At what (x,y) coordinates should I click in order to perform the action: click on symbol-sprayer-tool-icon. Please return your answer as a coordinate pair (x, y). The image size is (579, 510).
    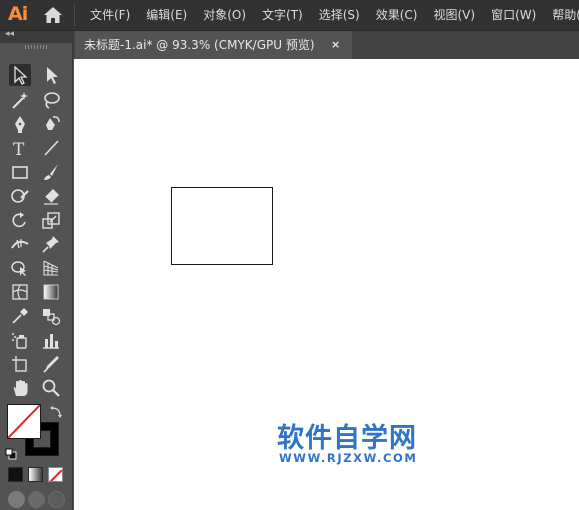
    Looking at the image, I should click on (20, 340).